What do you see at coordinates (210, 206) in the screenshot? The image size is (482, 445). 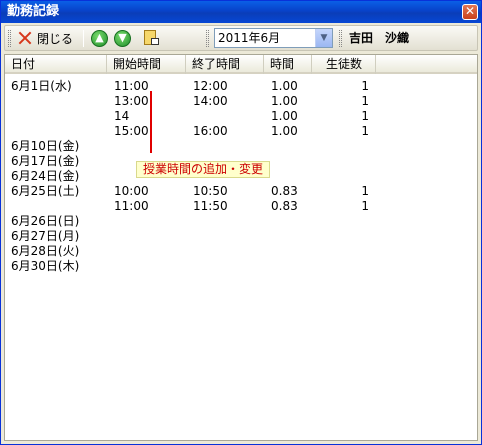 I see `cell-end-time: 11:50` at bounding box center [210, 206].